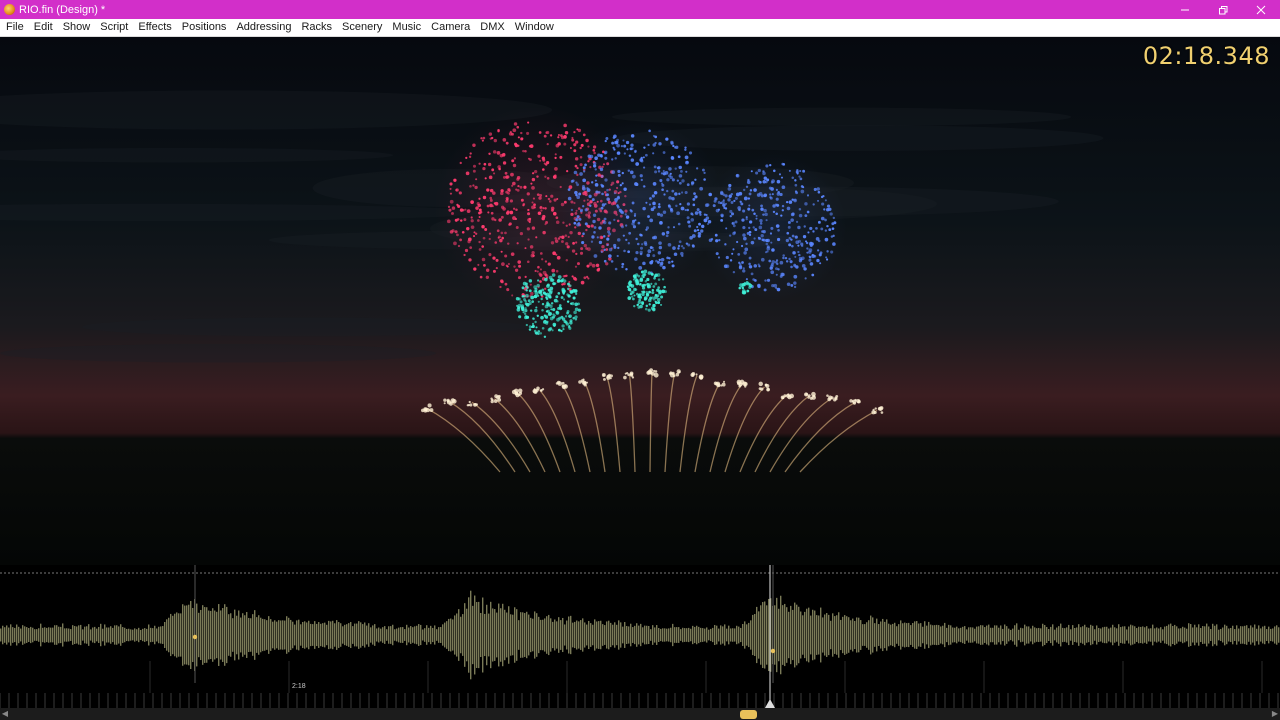  I want to click on restore-button, so click(1223, 9).